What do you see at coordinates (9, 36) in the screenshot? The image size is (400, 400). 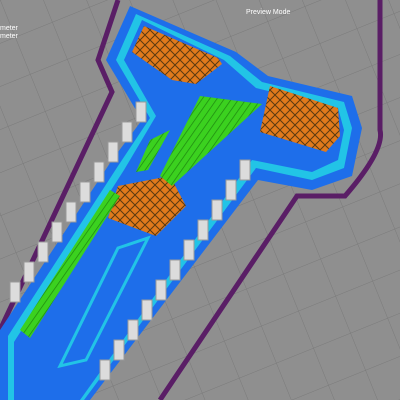 I see `legend-line: meter` at bounding box center [9, 36].